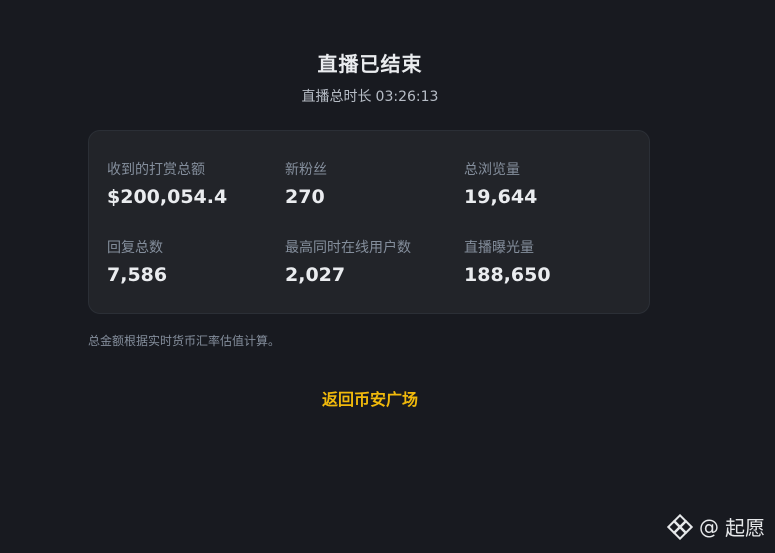  Describe the element at coordinates (501, 197) in the screenshot. I see `stat-value: 19,644` at that location.